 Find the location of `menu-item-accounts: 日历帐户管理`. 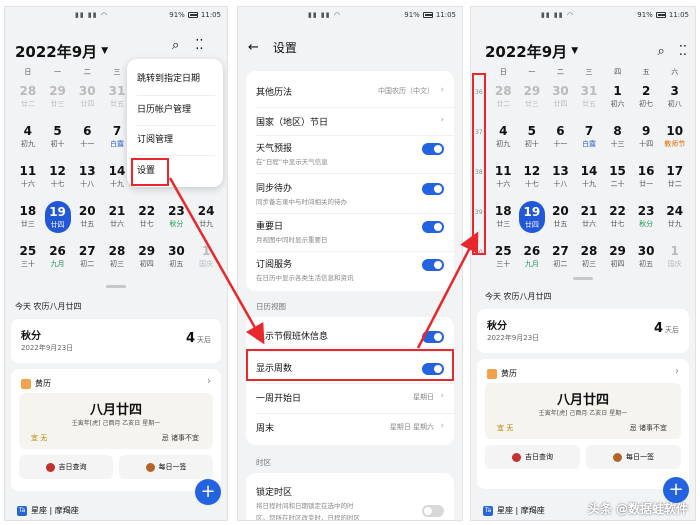

menu-item-accounts: 日历帐户管理 is located at coordinates (164, 108).